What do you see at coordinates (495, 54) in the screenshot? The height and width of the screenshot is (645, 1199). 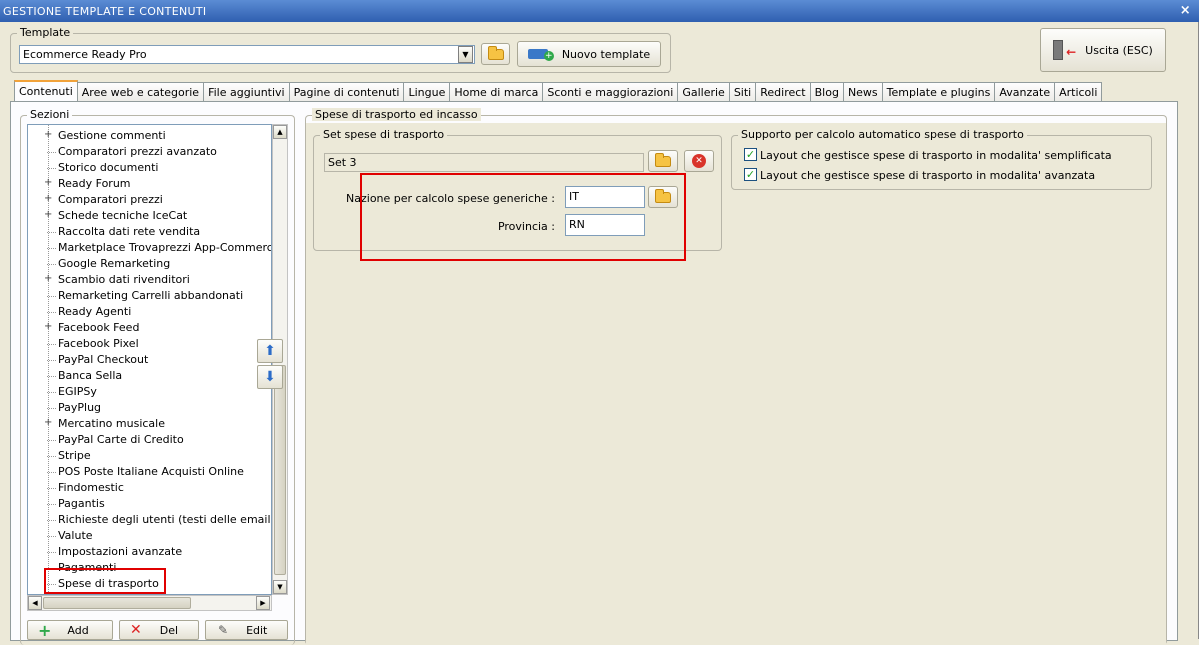 I see `open-template-button` at bounding box center [495, 54].